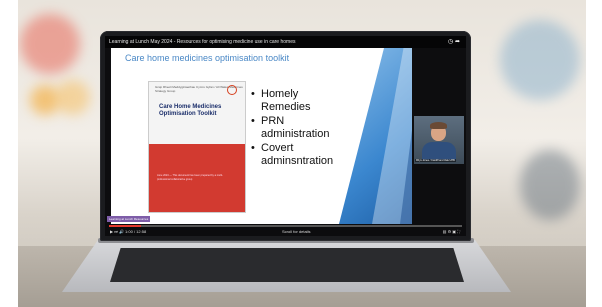 The height and width of the screenshot is (307, 602). I want to click on slide-title: Care home medicines optimisation toolkit, so click(207, 58).